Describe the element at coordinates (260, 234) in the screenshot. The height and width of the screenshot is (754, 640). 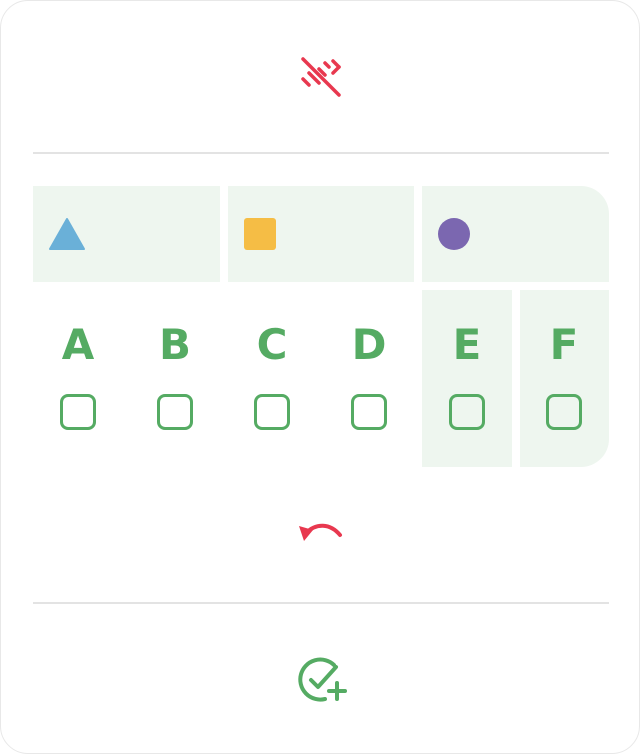
I see `square-icon` at that location.